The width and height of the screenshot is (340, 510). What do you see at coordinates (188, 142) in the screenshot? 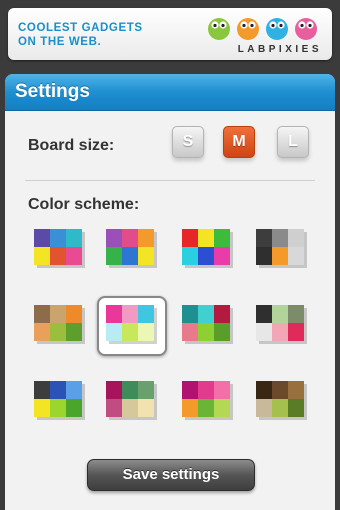
I see `board-size-s-button: S` at bounding box center [188, 142].